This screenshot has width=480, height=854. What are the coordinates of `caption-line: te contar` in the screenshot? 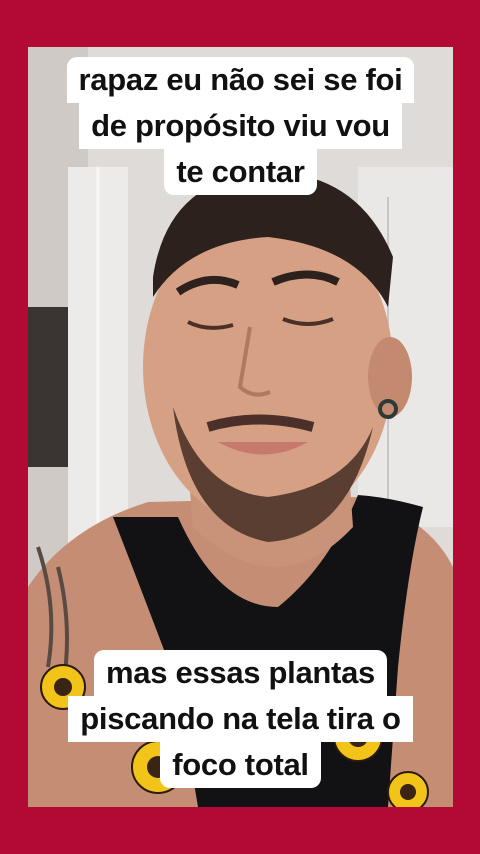 It's located at (240, 172).